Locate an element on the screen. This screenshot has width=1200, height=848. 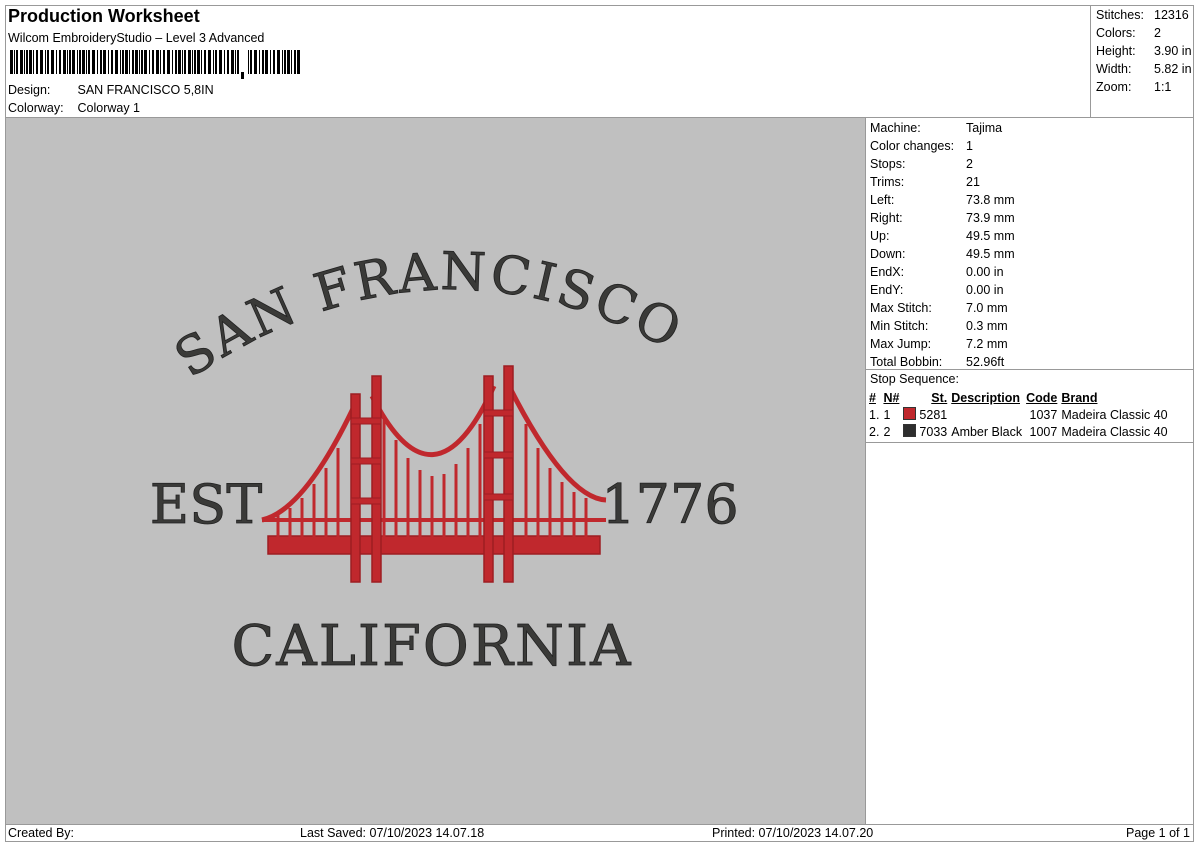
colorway-value: Colorway 1 is located at coordinates (109, 108).